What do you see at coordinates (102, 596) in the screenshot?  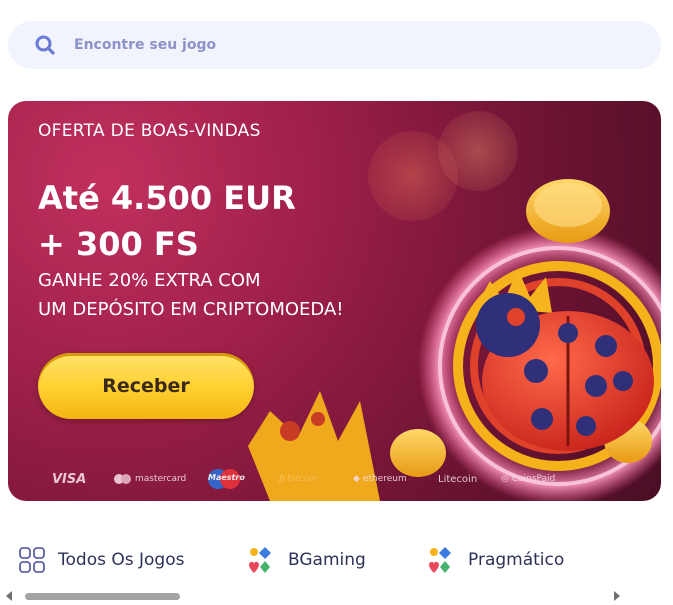 I see `scrollbar-thumb` at bounding box center [102, 596].